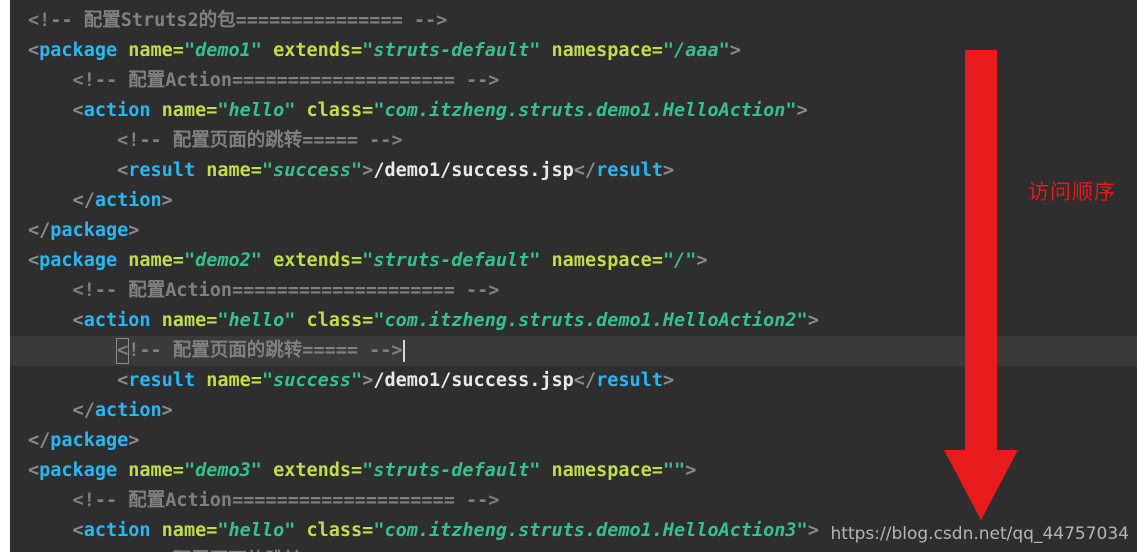 The image size is (1137, 552). I want to click on code-line-current: <!-- 配置页面的跳转===== -->, so click(573, 351).